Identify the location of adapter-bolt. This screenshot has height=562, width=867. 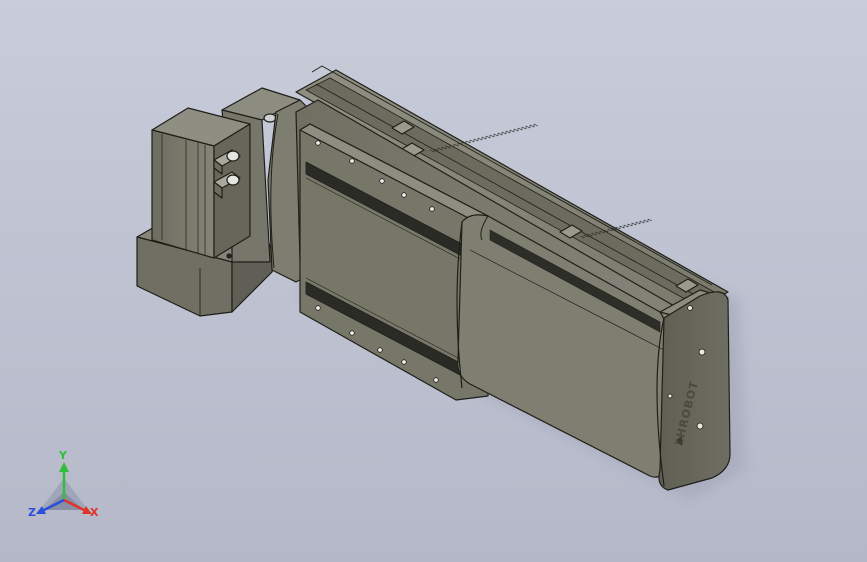
(229, 256).